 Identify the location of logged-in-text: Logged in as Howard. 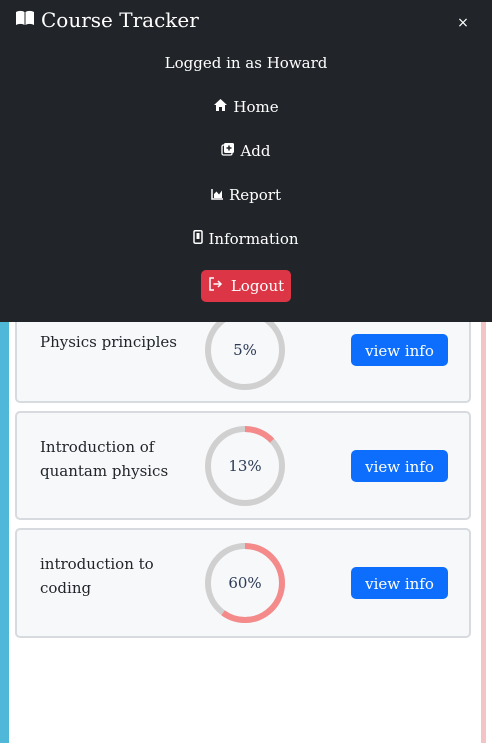
(246, 63).